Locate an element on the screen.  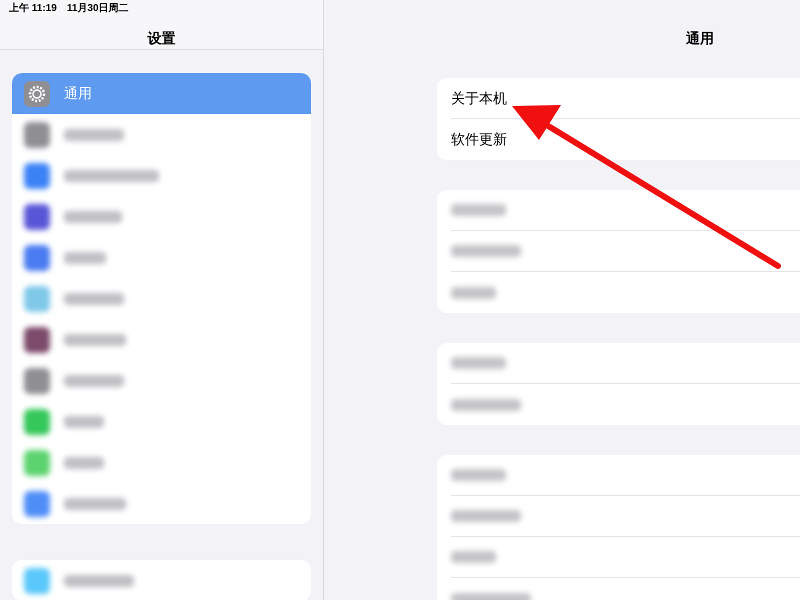
status-date: 11月30日周二 is located at coordinates (97, 9).